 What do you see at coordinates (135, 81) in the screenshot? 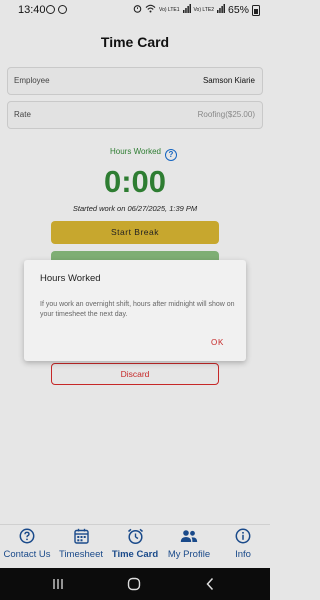
I see `employee-field: Employee Samson Kiarie` at bounding box center [135, 81].